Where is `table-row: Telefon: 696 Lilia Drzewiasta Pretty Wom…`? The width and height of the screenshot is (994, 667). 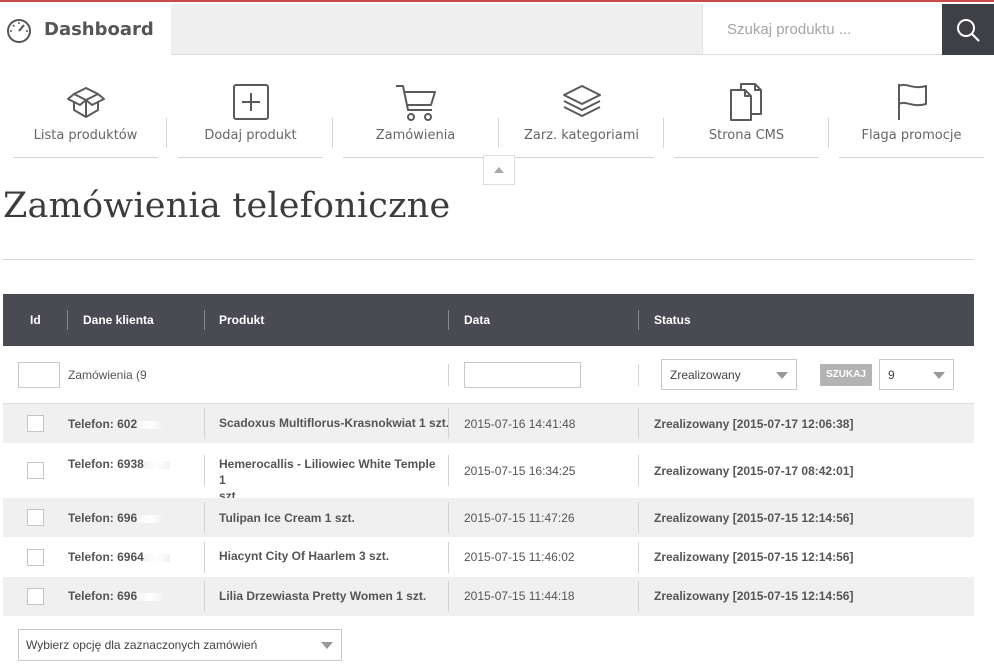
table-row: Telefon: 696 Lilia Drzewiasta Pretty Wom… is located at coordinates (488, 596).